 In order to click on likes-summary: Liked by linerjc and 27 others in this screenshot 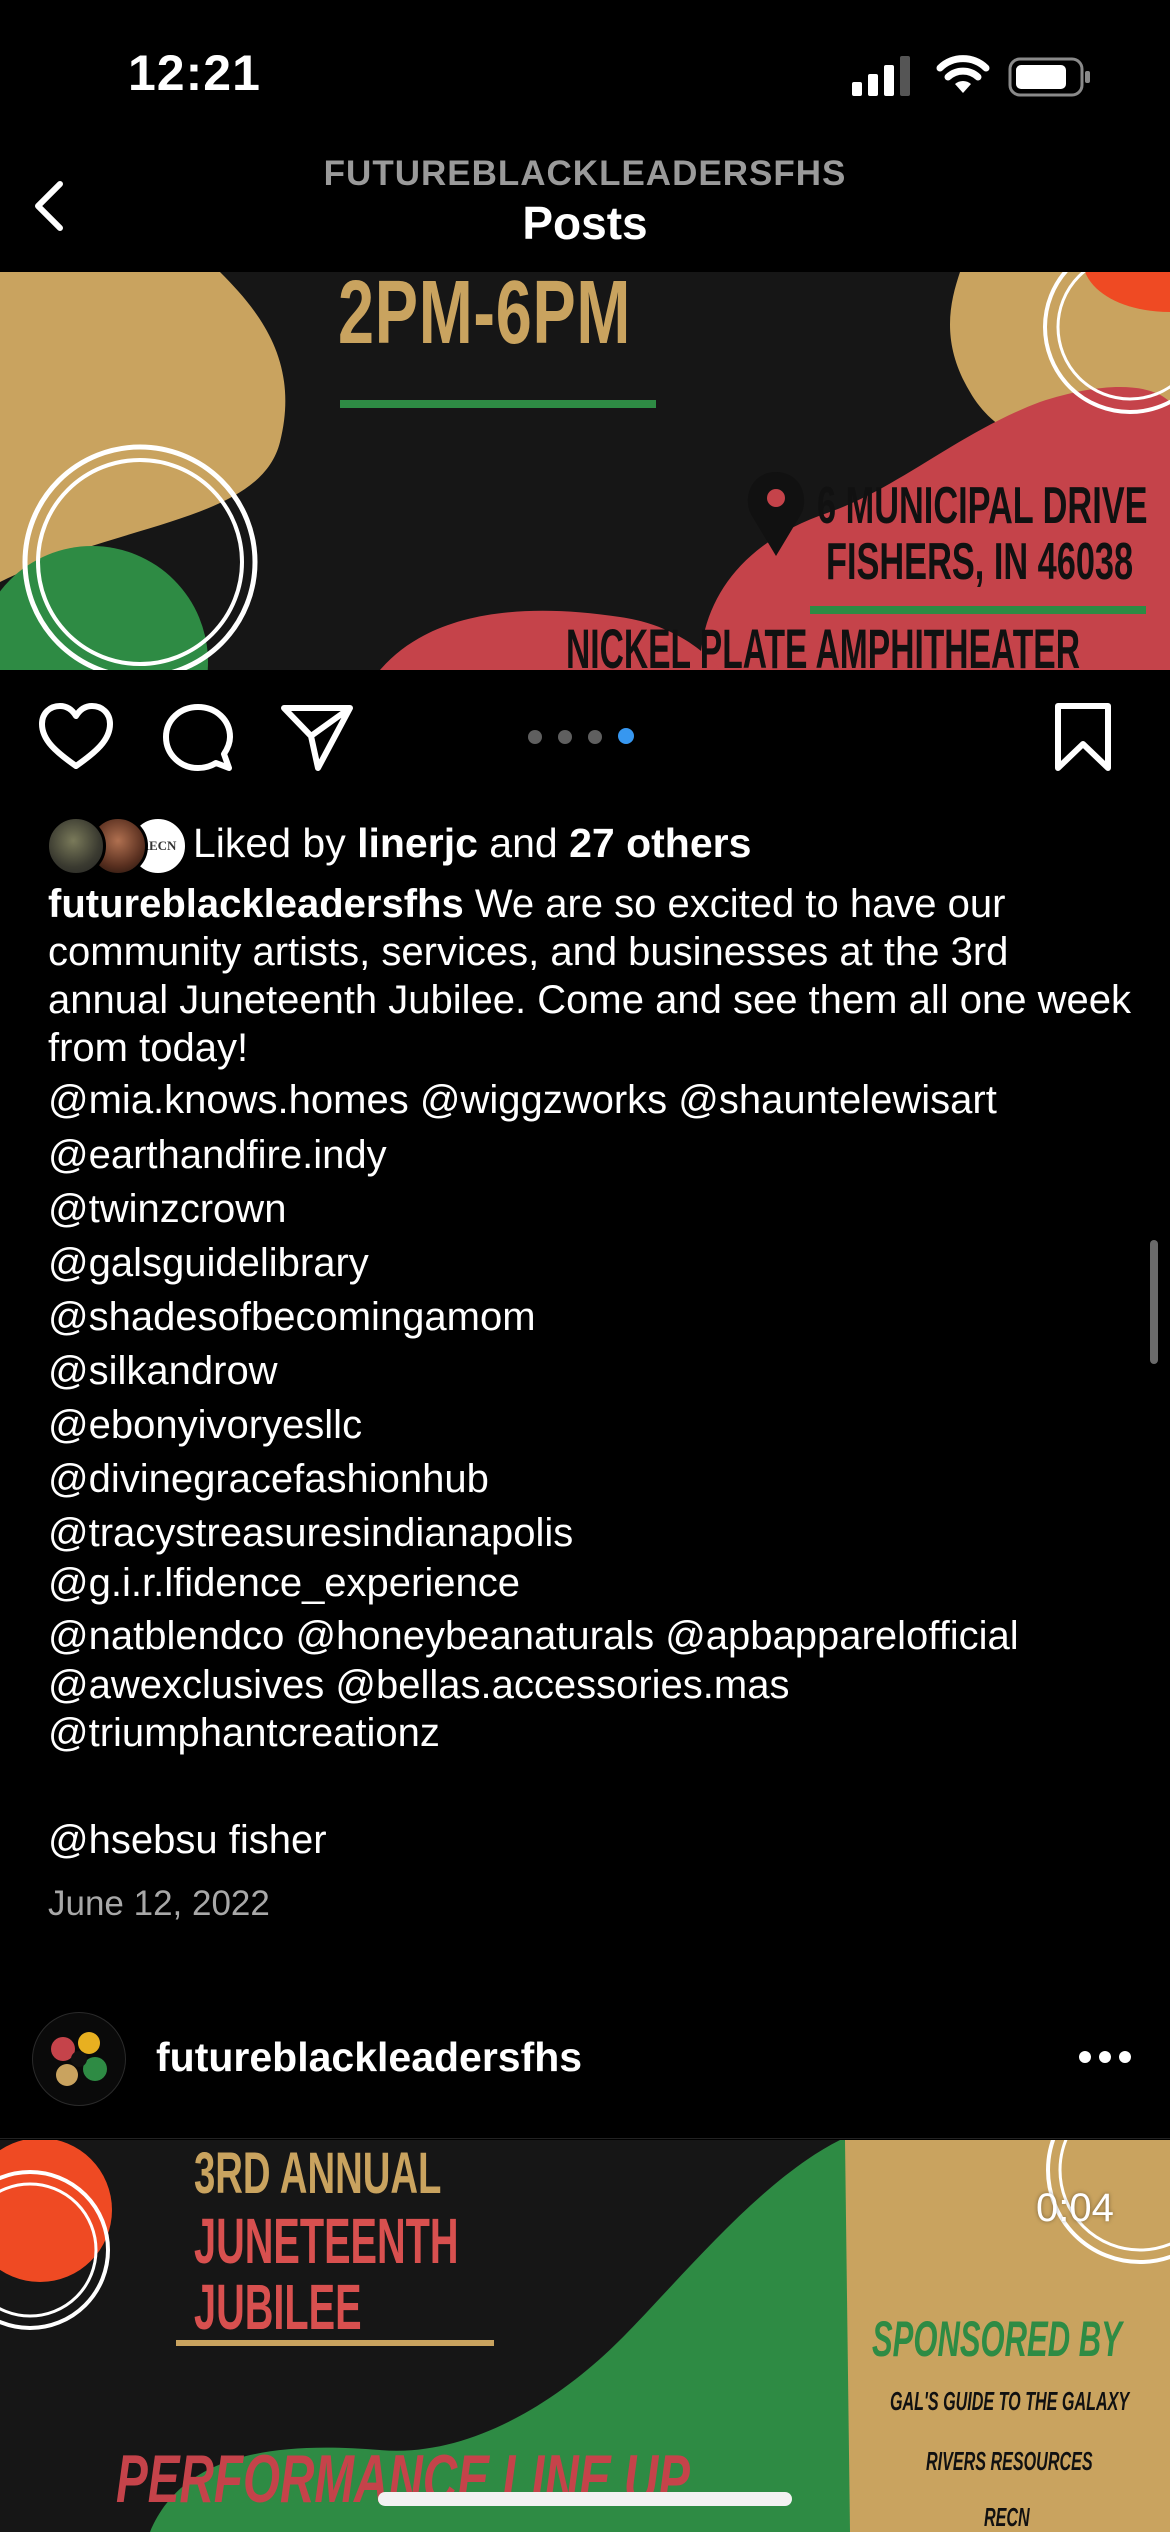, I will do `click(472, 843)`.